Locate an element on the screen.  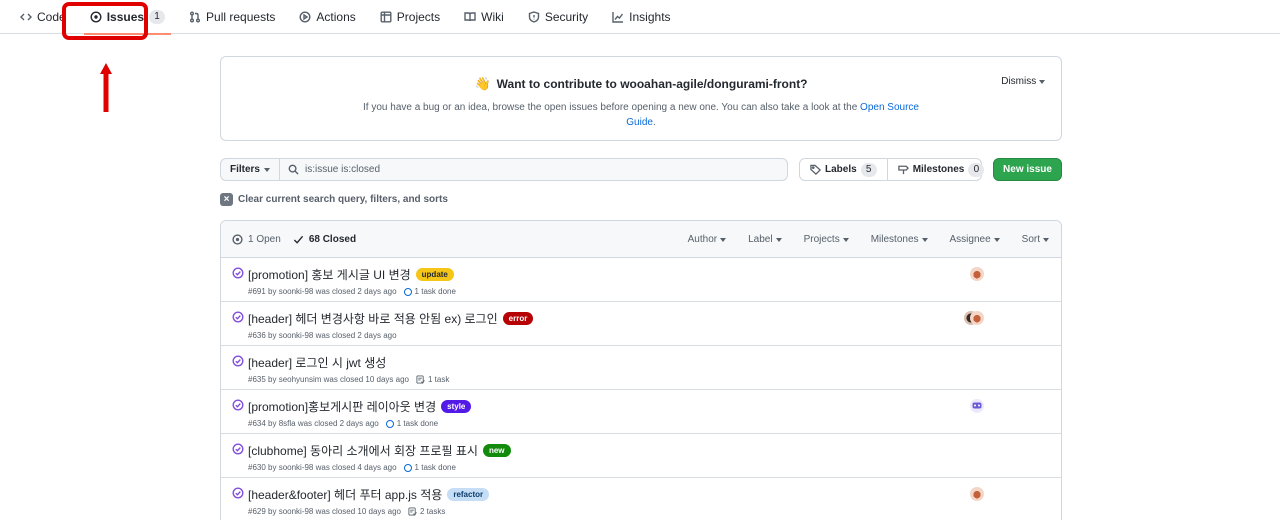
sort-filter: Sort is located at coordinates (1035, 239).